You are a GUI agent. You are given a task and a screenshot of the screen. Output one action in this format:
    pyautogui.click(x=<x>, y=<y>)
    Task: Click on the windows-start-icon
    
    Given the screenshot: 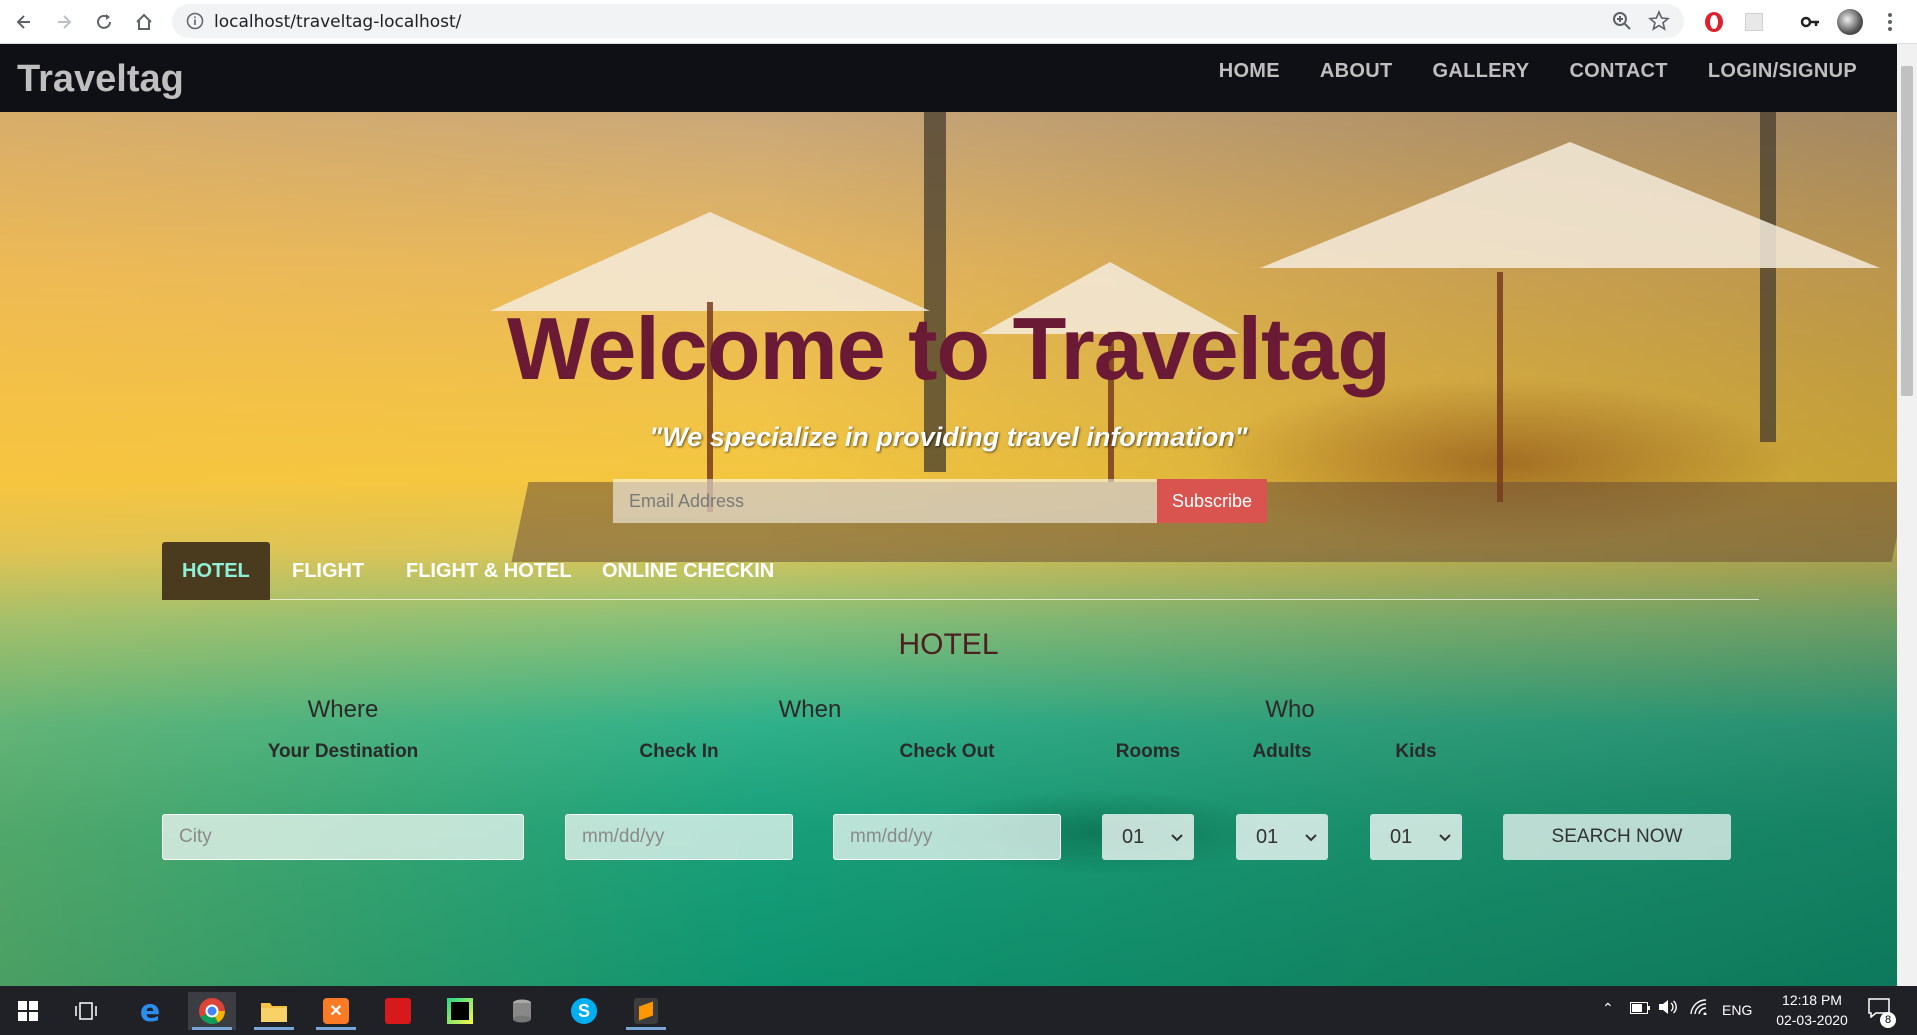 What is the action you would take?
    pyautogui.click(x=28, y=1011)
    